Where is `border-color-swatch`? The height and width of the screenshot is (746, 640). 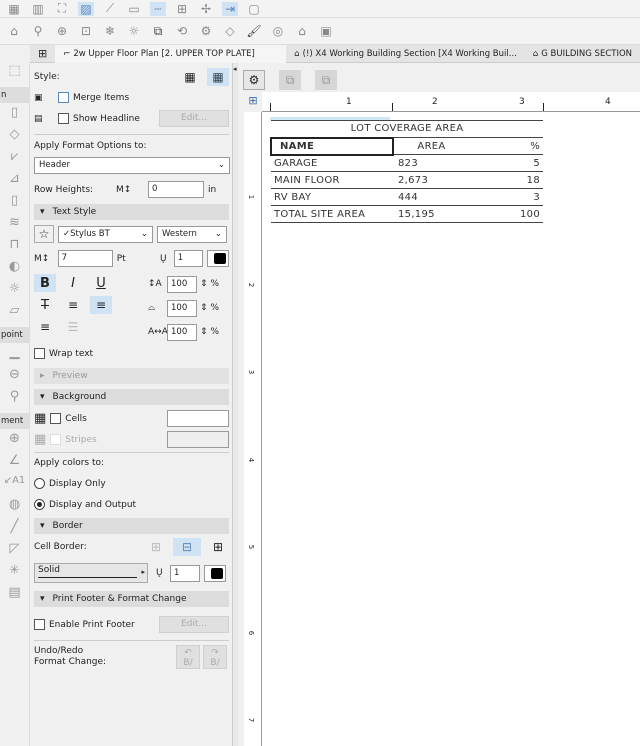
border-color-swatch is located at coordinates (215, 573).